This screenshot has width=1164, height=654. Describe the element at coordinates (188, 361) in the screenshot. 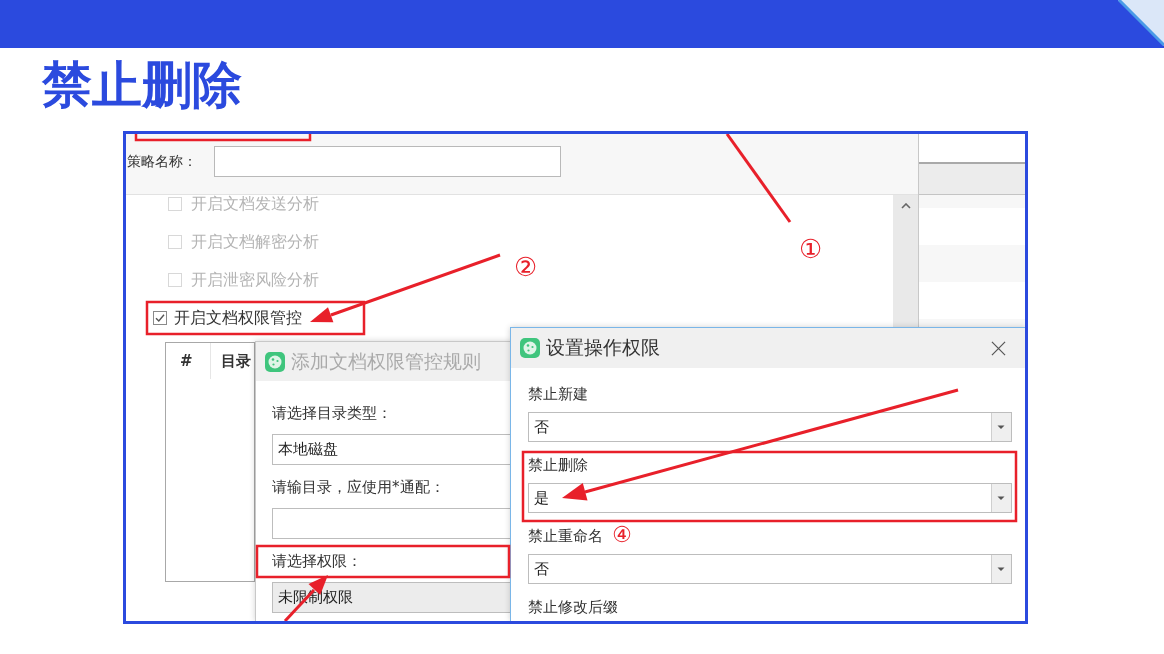

I see `column-header: #` at that location.